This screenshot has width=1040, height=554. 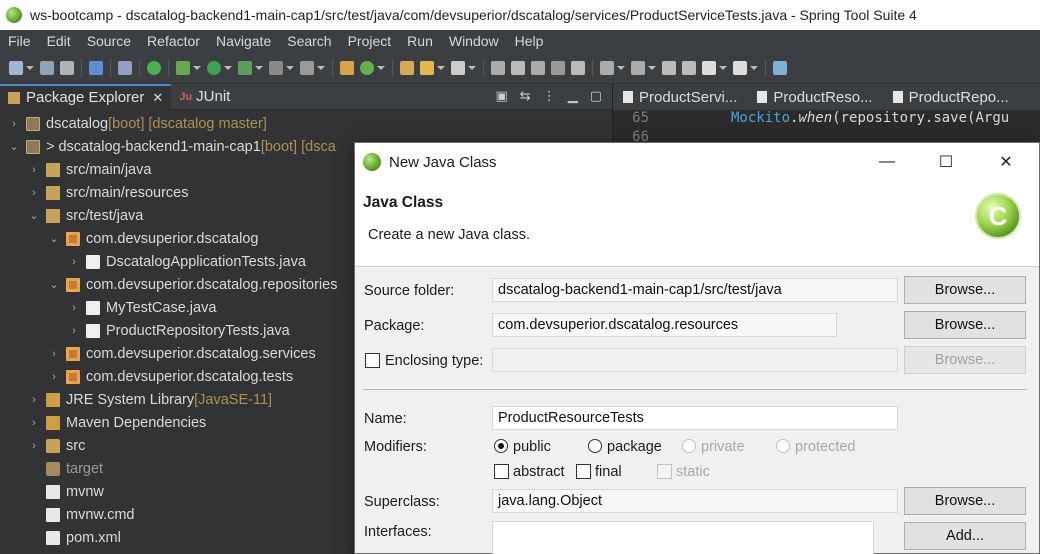 What do you see at coordinates (740, 67) in the screenshot?
I see `forward-arrow-icon` at bounding box center [740, 67].